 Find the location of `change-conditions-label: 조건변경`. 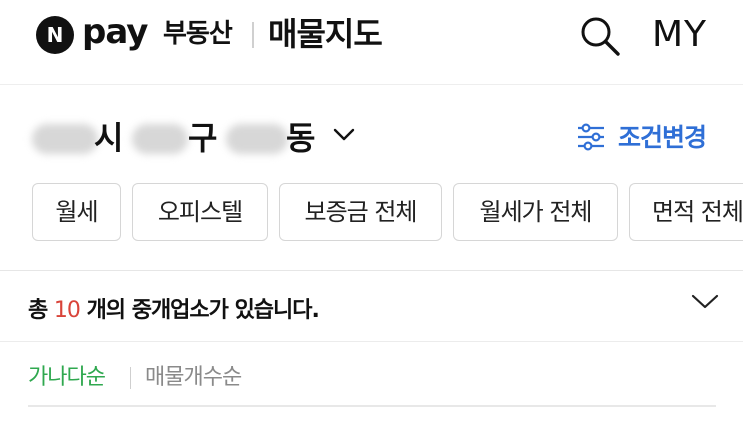

change-conditions-label: 조건변경 is located at coordinates (662, 137).